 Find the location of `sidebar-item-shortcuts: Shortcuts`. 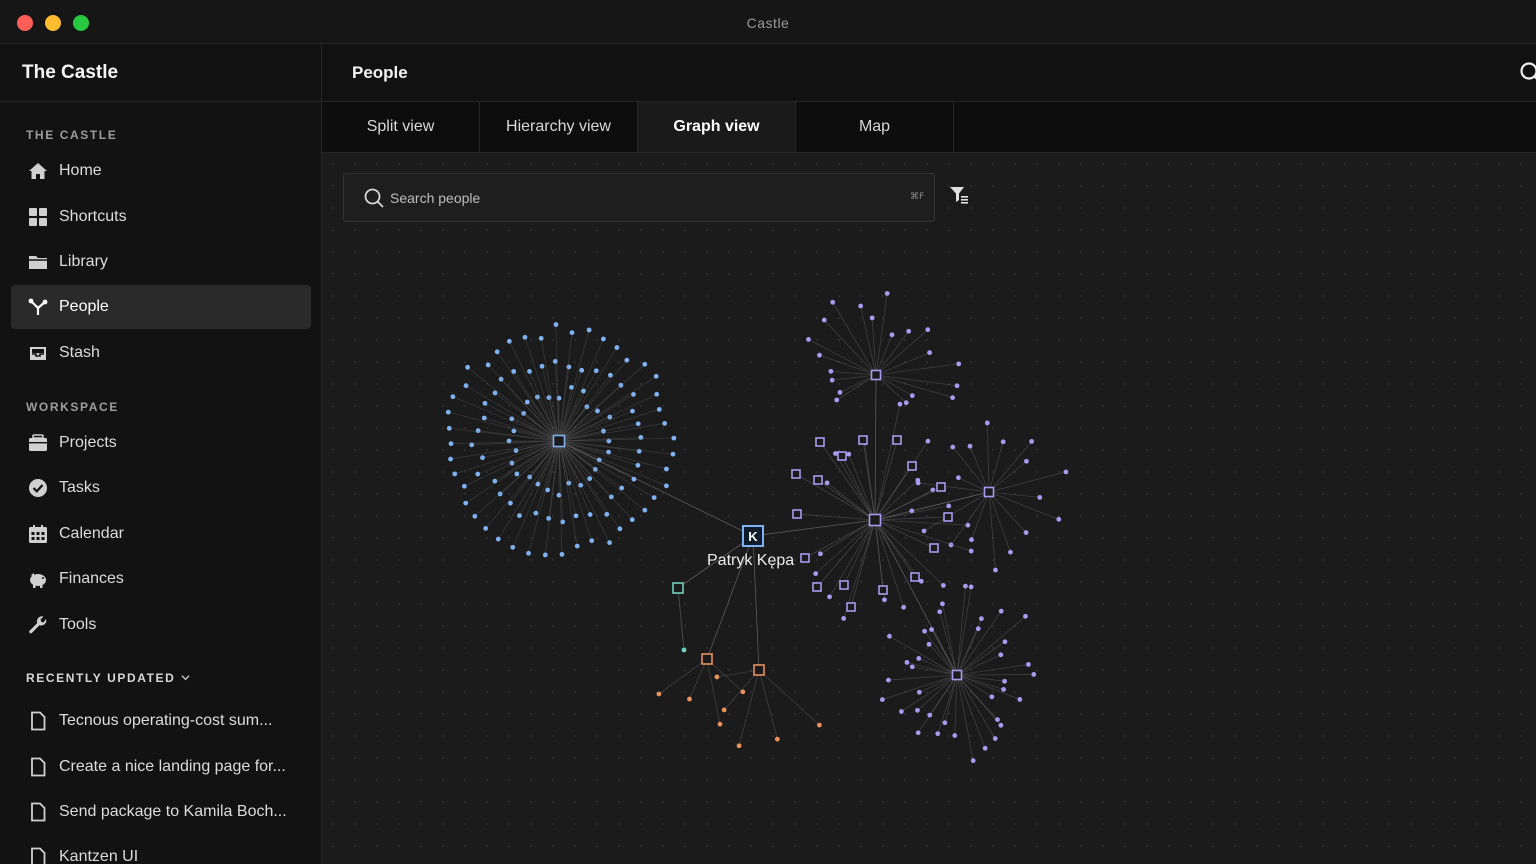

sidebar-item-shortcuts: Shortcuts is located at coordinates (161, 217).